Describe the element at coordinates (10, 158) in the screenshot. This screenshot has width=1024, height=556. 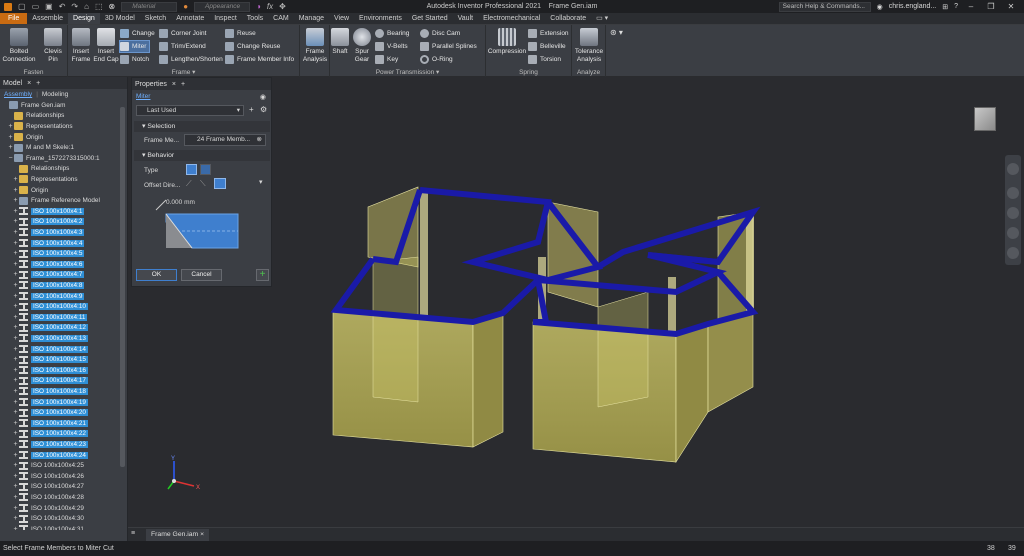
I see `tree-expand-icon: −` at that location.